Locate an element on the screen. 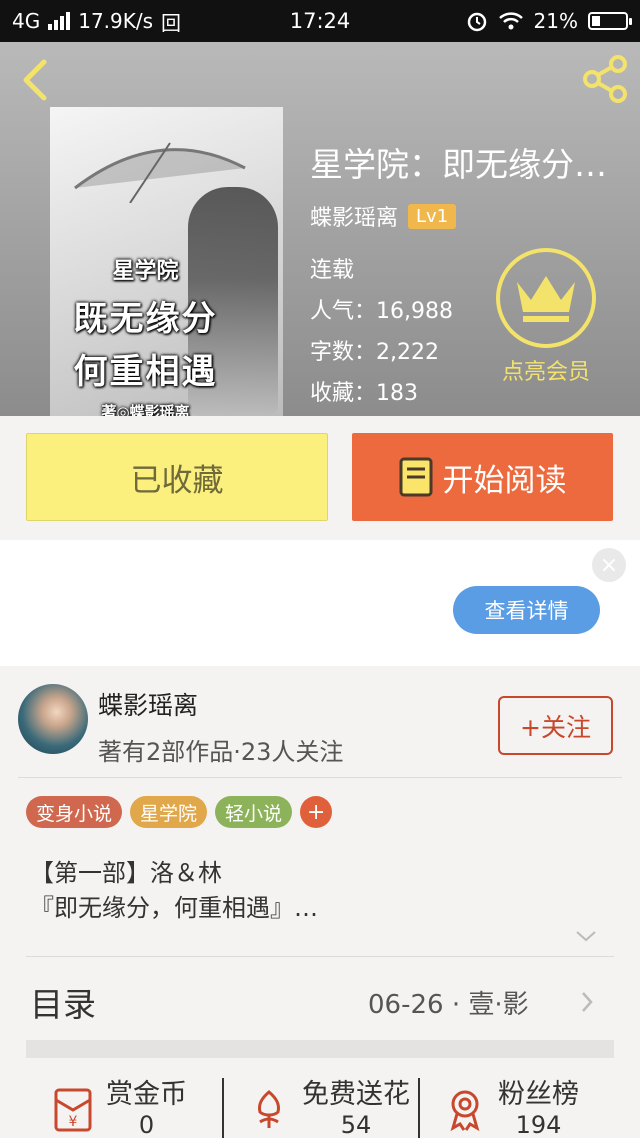 This screenshot has height=1138, width=640. status-bar: 4G 17.9K/s 回 17:24 21% is located at coordinates (320, 21).